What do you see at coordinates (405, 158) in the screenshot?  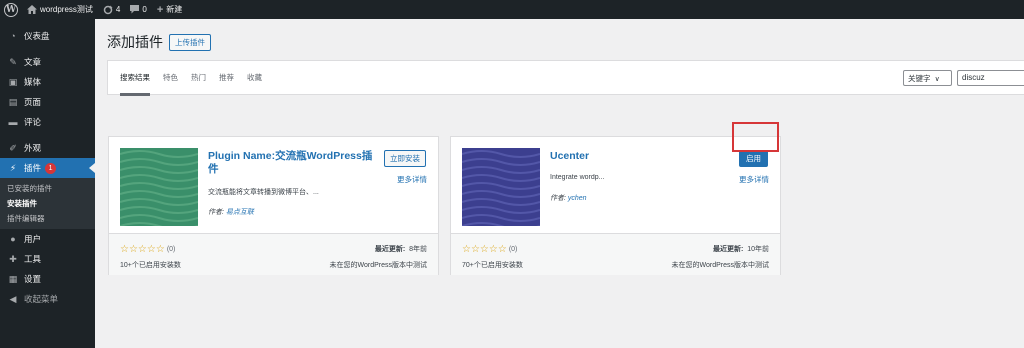 I see `install-now-button: 立即安装` at bounding box center [405, 158].